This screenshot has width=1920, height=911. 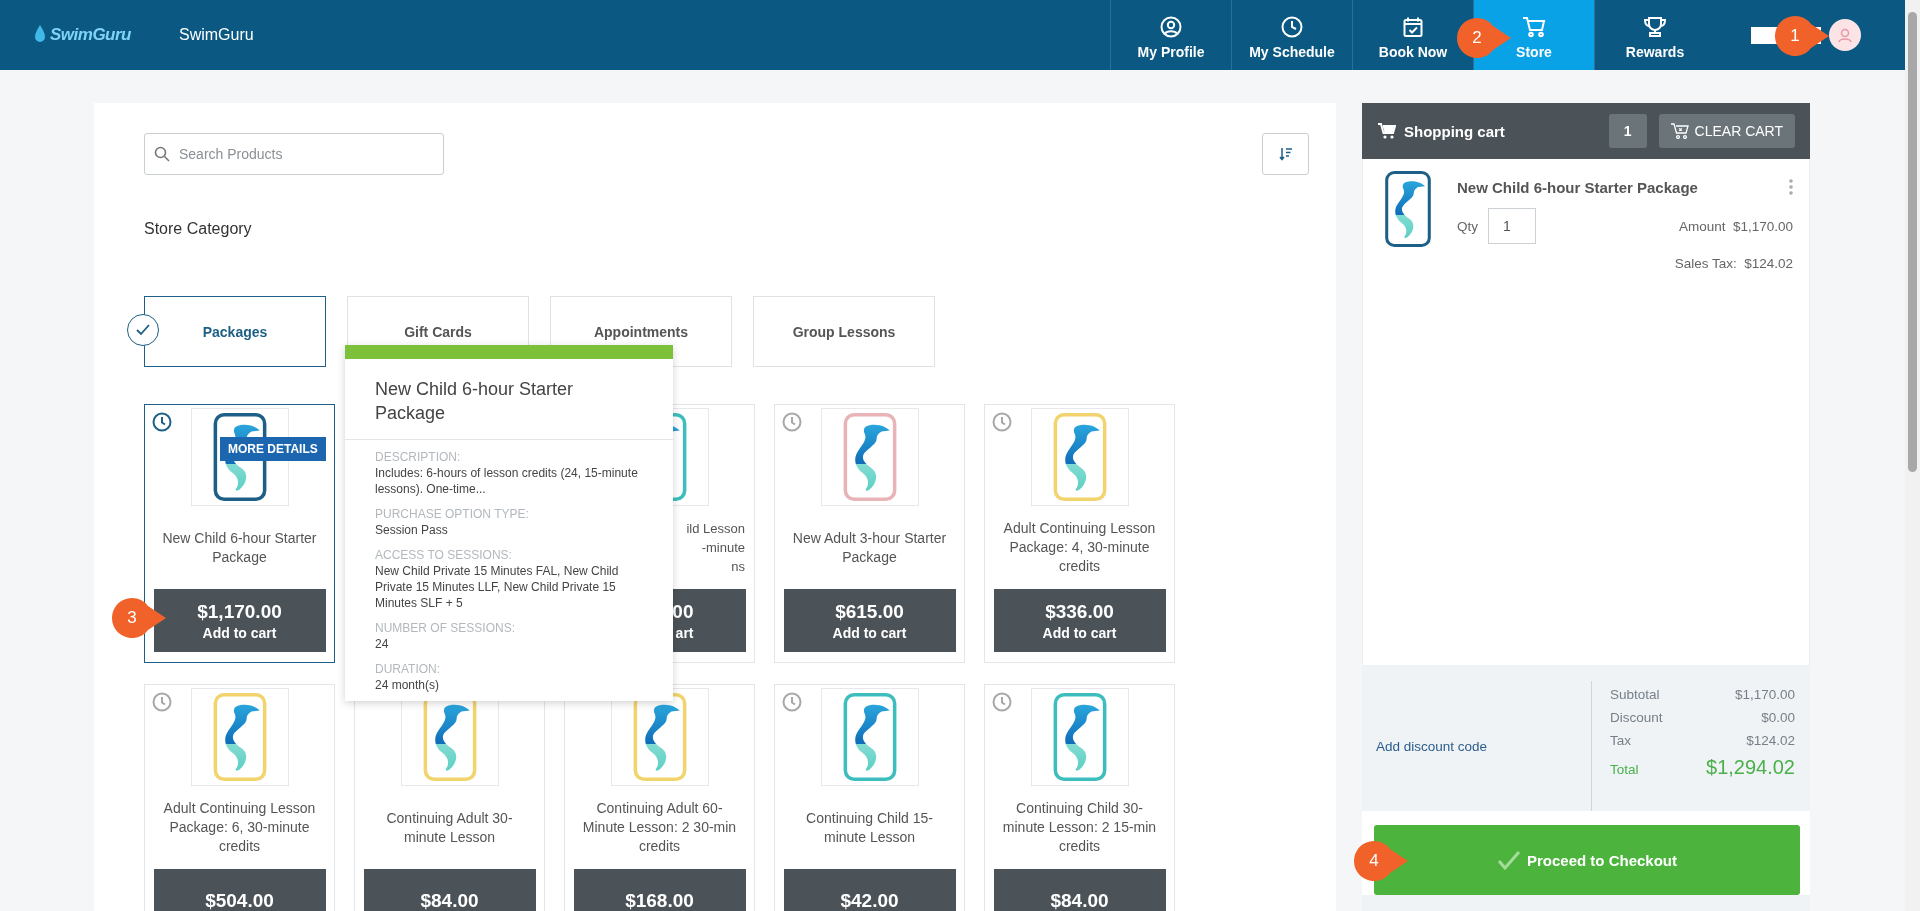 I want to click on callout-tooltip: 2, so click(x=1484, y=38).